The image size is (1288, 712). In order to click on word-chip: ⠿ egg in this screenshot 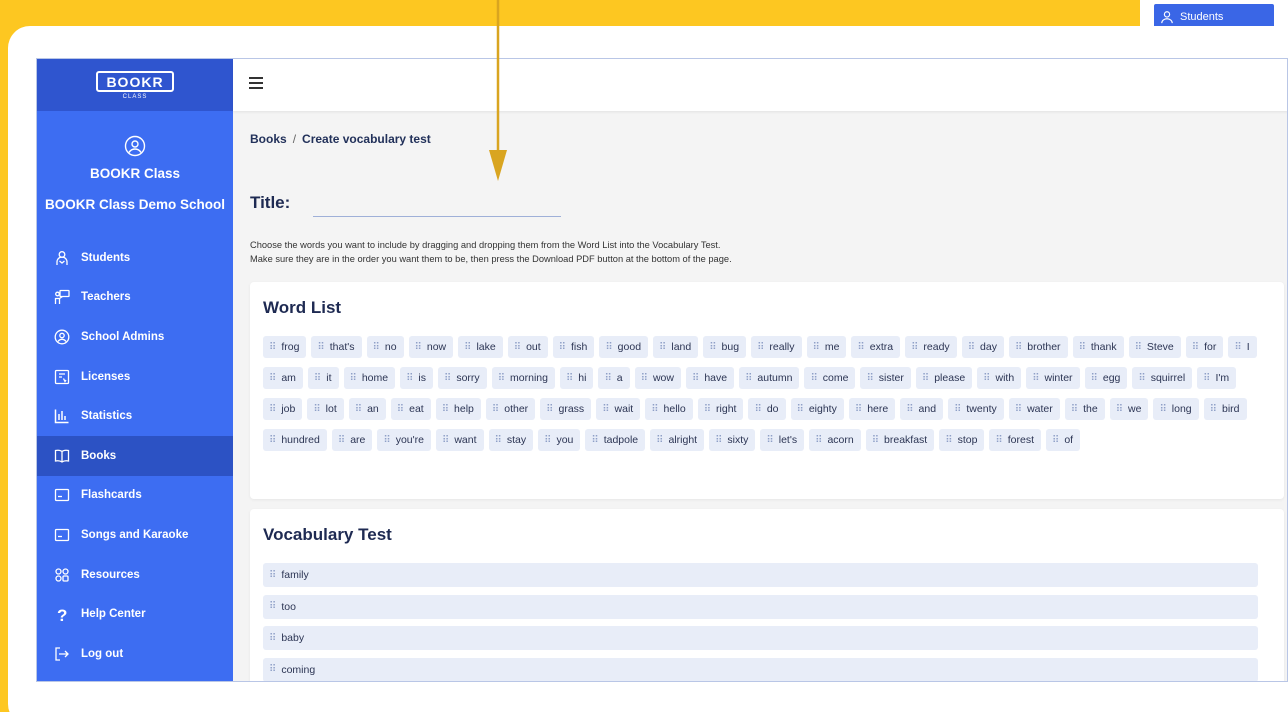, I will do `click(1106, 378)`.